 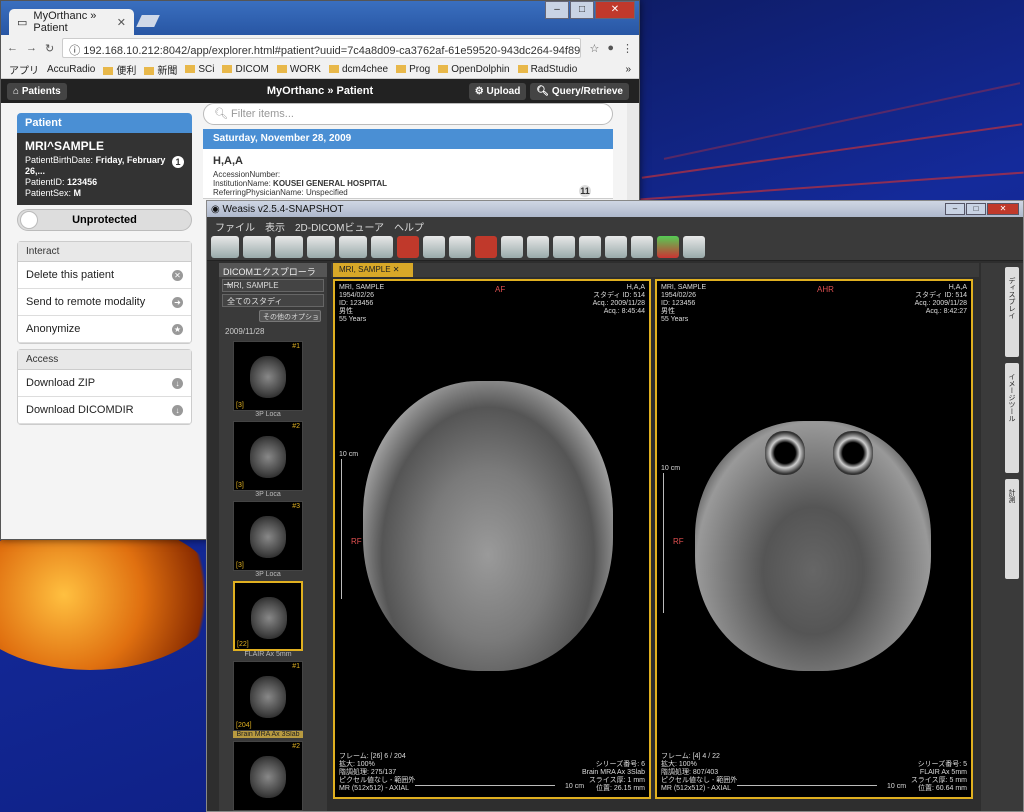 What do you see at coordinates (497, 91) in the screenshot?
I see `upload-button: ⚙ Upload` at bounding box center [497, 91].